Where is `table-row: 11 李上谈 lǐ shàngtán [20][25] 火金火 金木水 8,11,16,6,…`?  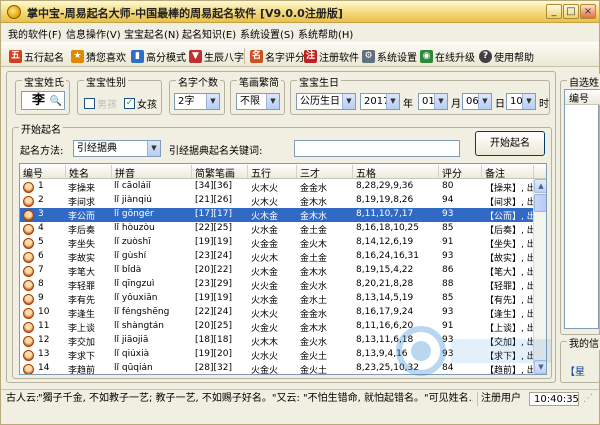 table-row: 11 李上谈 lǐ shàngtán [20][25] 火金火 金木水 8,11,16,6,… is located at coordinates (277, 327).